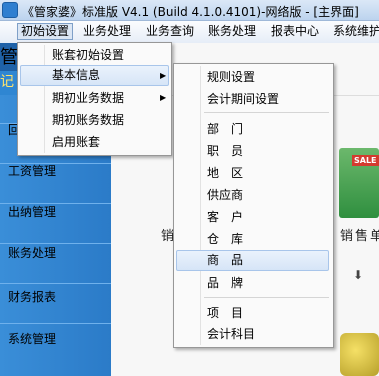 This screenshot has width=379, height=376. What do you see at coordinates (7, 82) in the screenshot?
I see `sidebar-subheader-text: 记` at bounding box center [7, 82].